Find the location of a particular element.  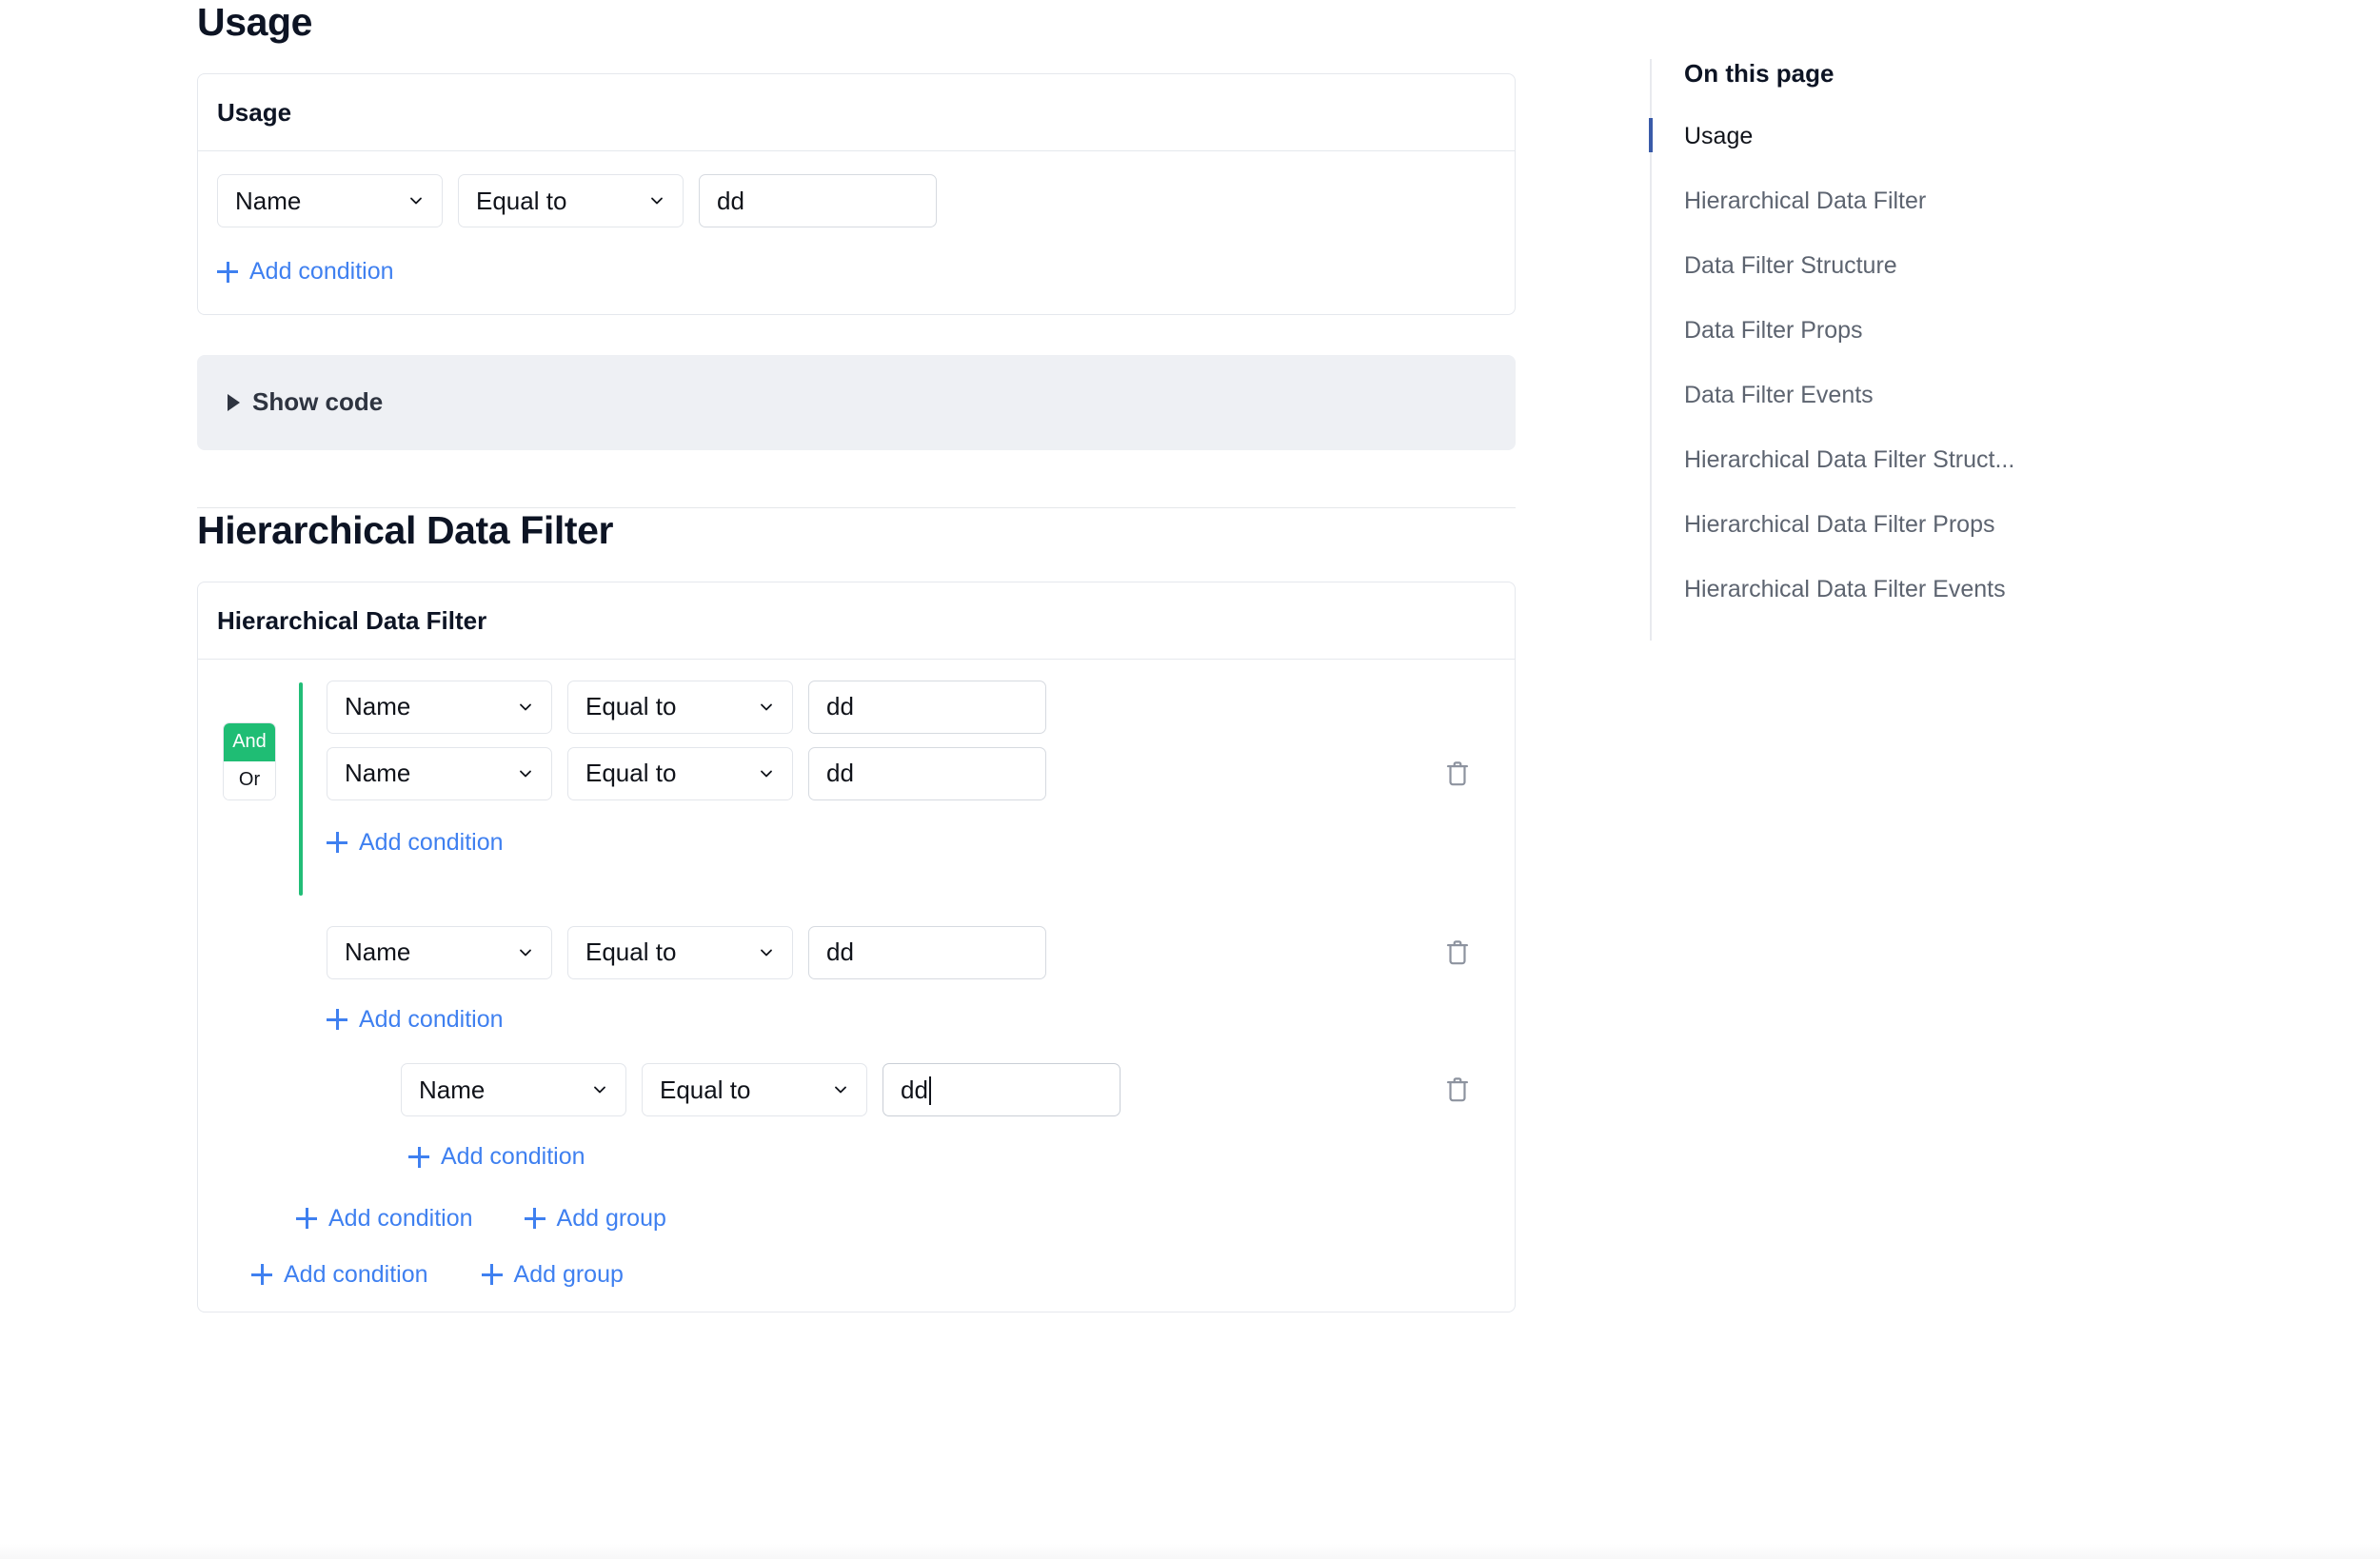

toc-item-hierarchical-data-filter-events: Hierarchical Data Filter Events is located at coordinates (1933, 589).